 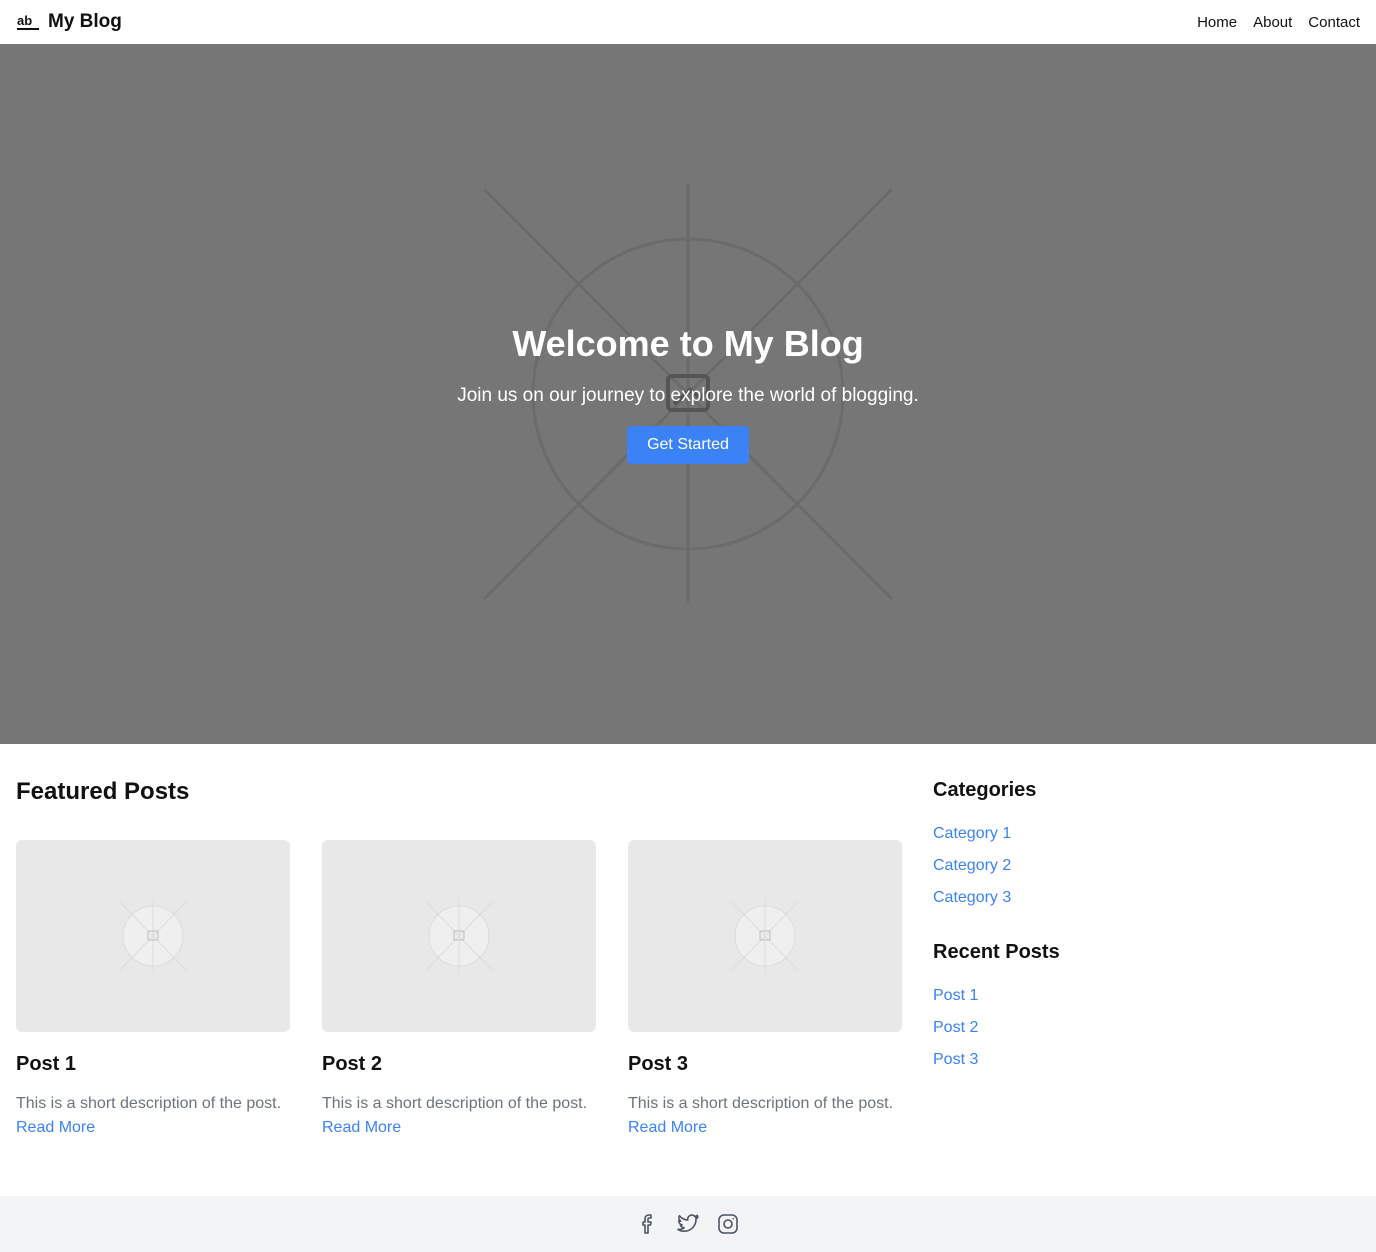 I want to click on ab-logo-icon: ab, so click(x=28, y=22).